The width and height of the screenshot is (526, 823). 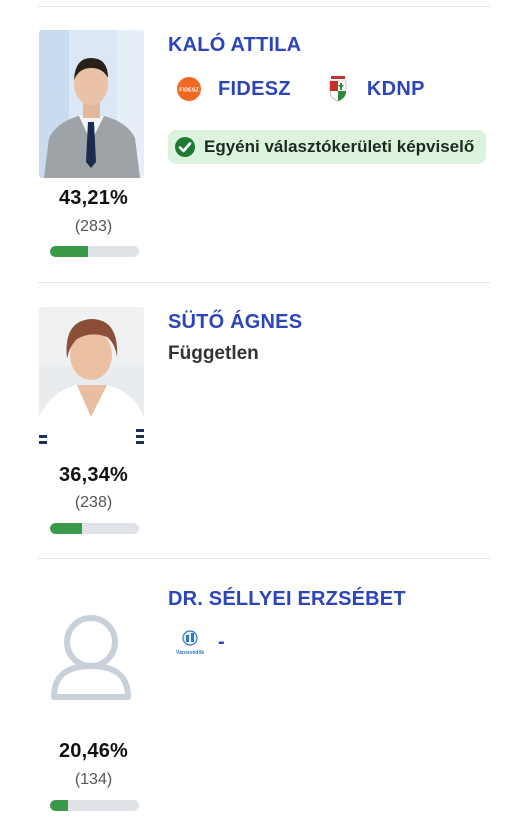 I want to click on top-divider, so click(x=264, y=6).